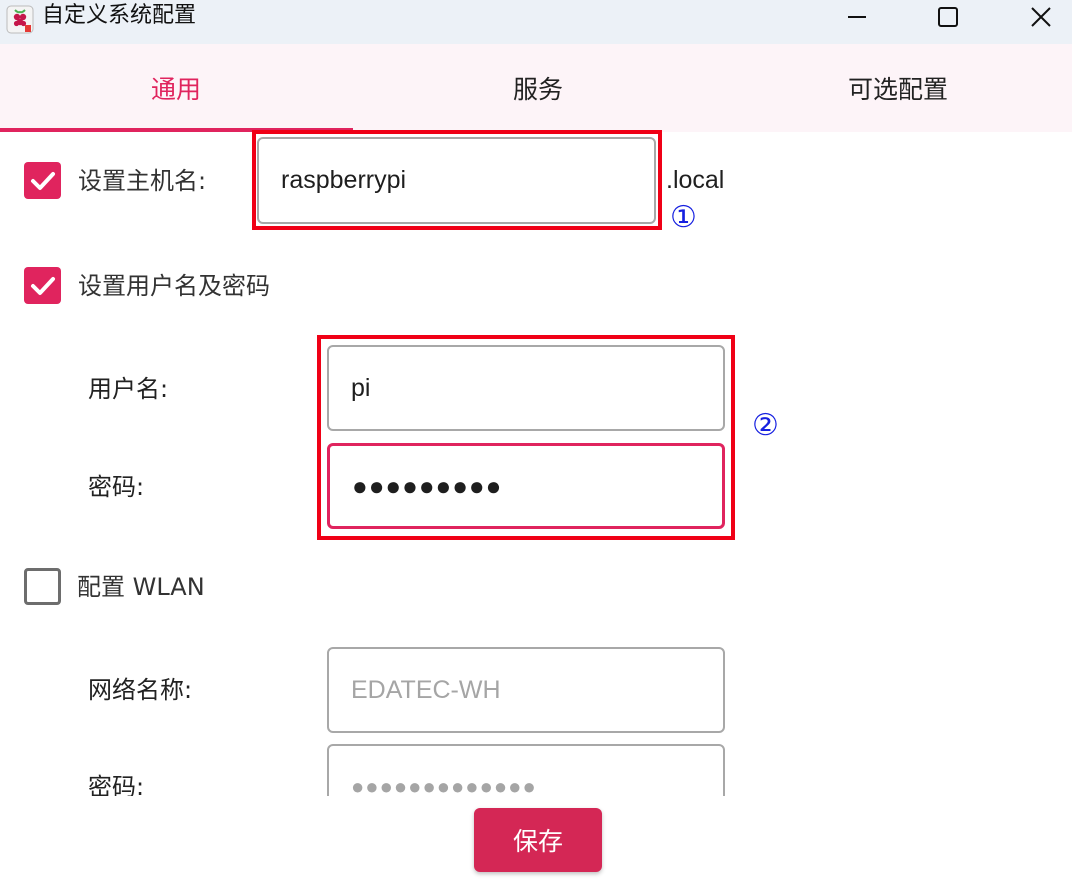 Image resolution: width=1072 pixels, height=880 pixels. I want to click on close-icon, so click(1041, 17).